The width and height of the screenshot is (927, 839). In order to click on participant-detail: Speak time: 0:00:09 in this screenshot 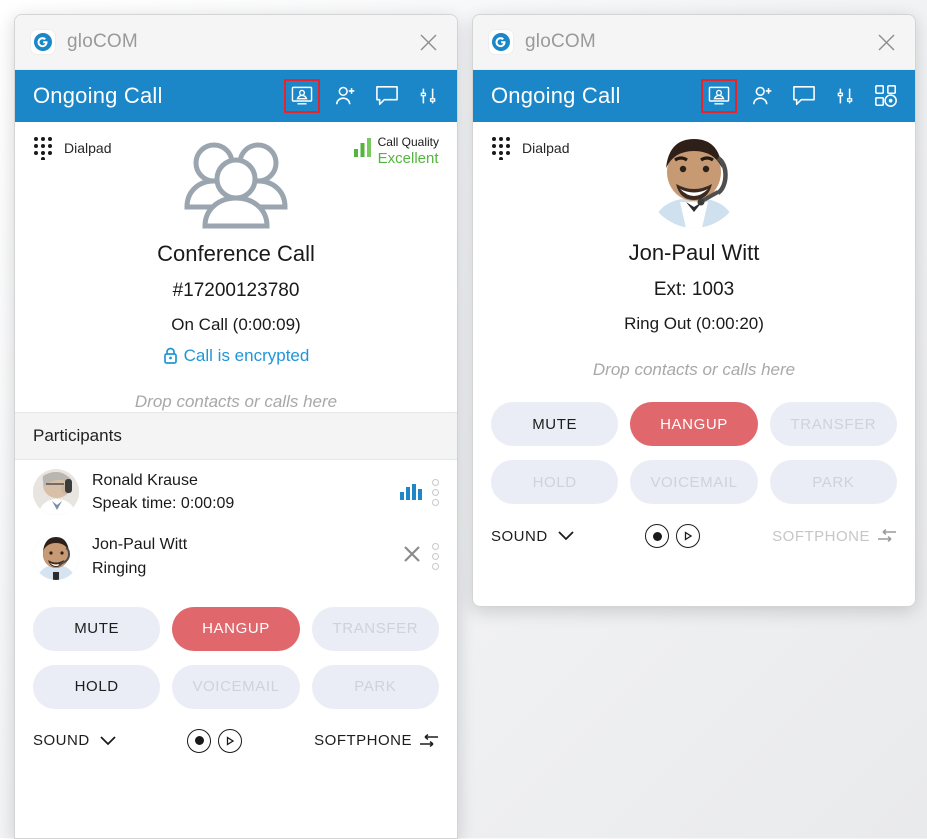, I will do `click(163, 504)`.